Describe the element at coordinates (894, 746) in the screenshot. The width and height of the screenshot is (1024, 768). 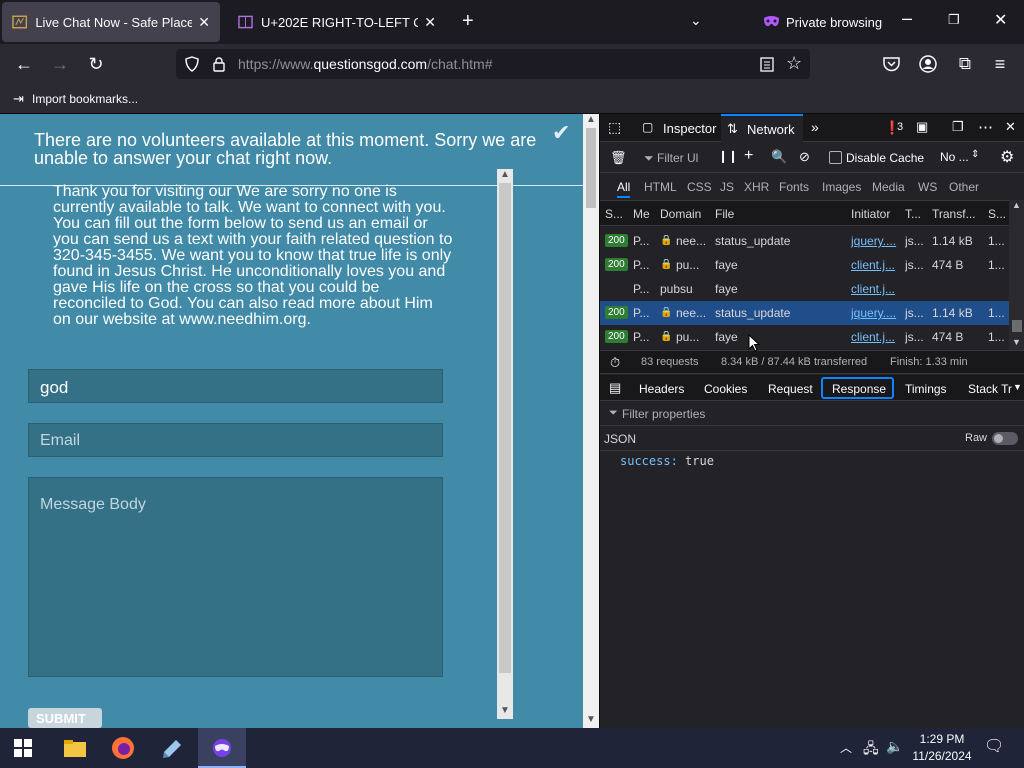
I see `volume-muted-icon: 🔈` at that location.